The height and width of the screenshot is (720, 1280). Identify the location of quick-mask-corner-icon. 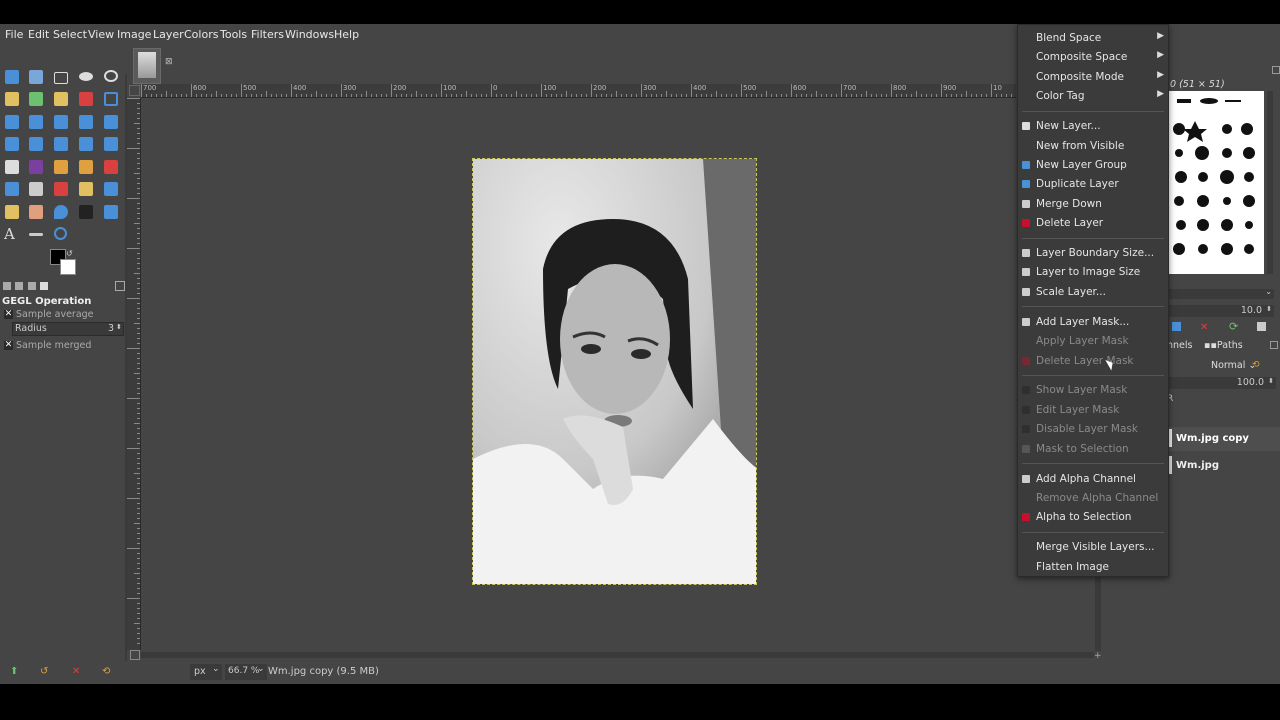
(134, 90).